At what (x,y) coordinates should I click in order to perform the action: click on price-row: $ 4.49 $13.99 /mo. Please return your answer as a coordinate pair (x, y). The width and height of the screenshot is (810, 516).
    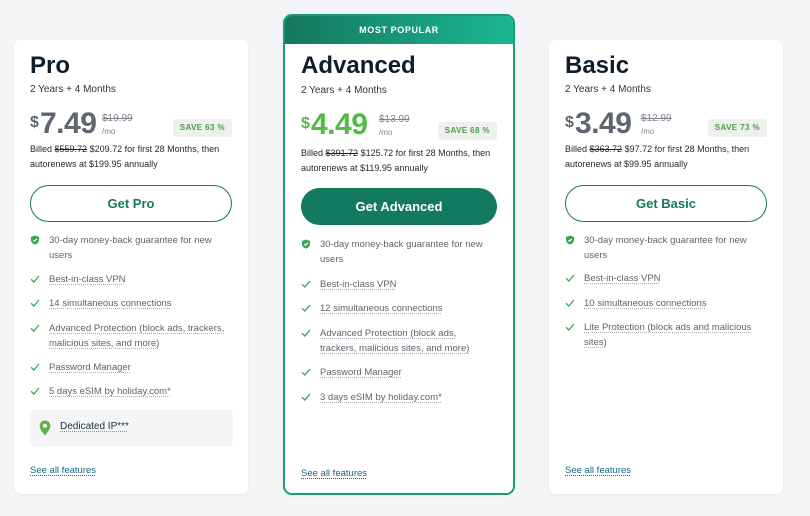
    Looking at the image, I should click on (361, 126).